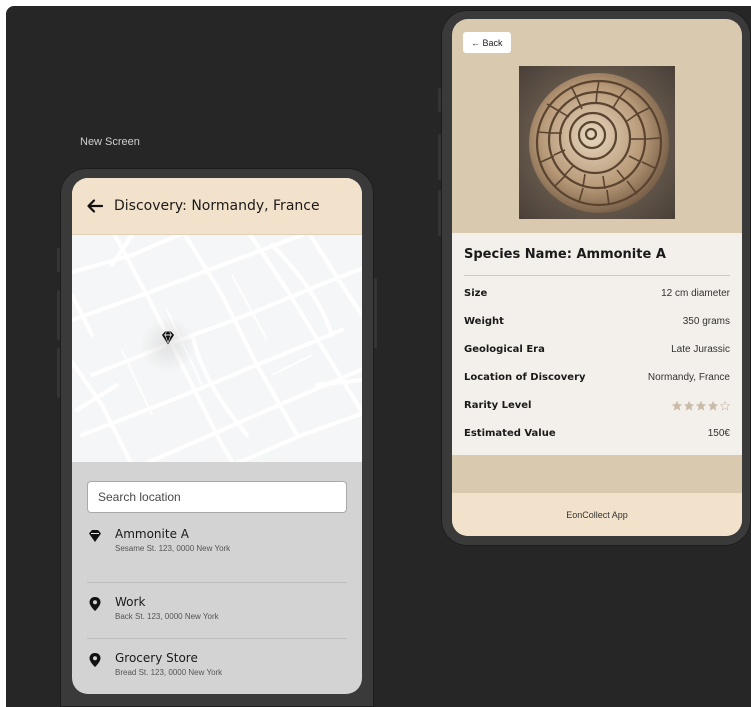  What do you see at coordinates (597, 349) in the screenshot?
I see `attribute-row-era: Geological Era Late Jurassic` at bounding box center [597, 349].